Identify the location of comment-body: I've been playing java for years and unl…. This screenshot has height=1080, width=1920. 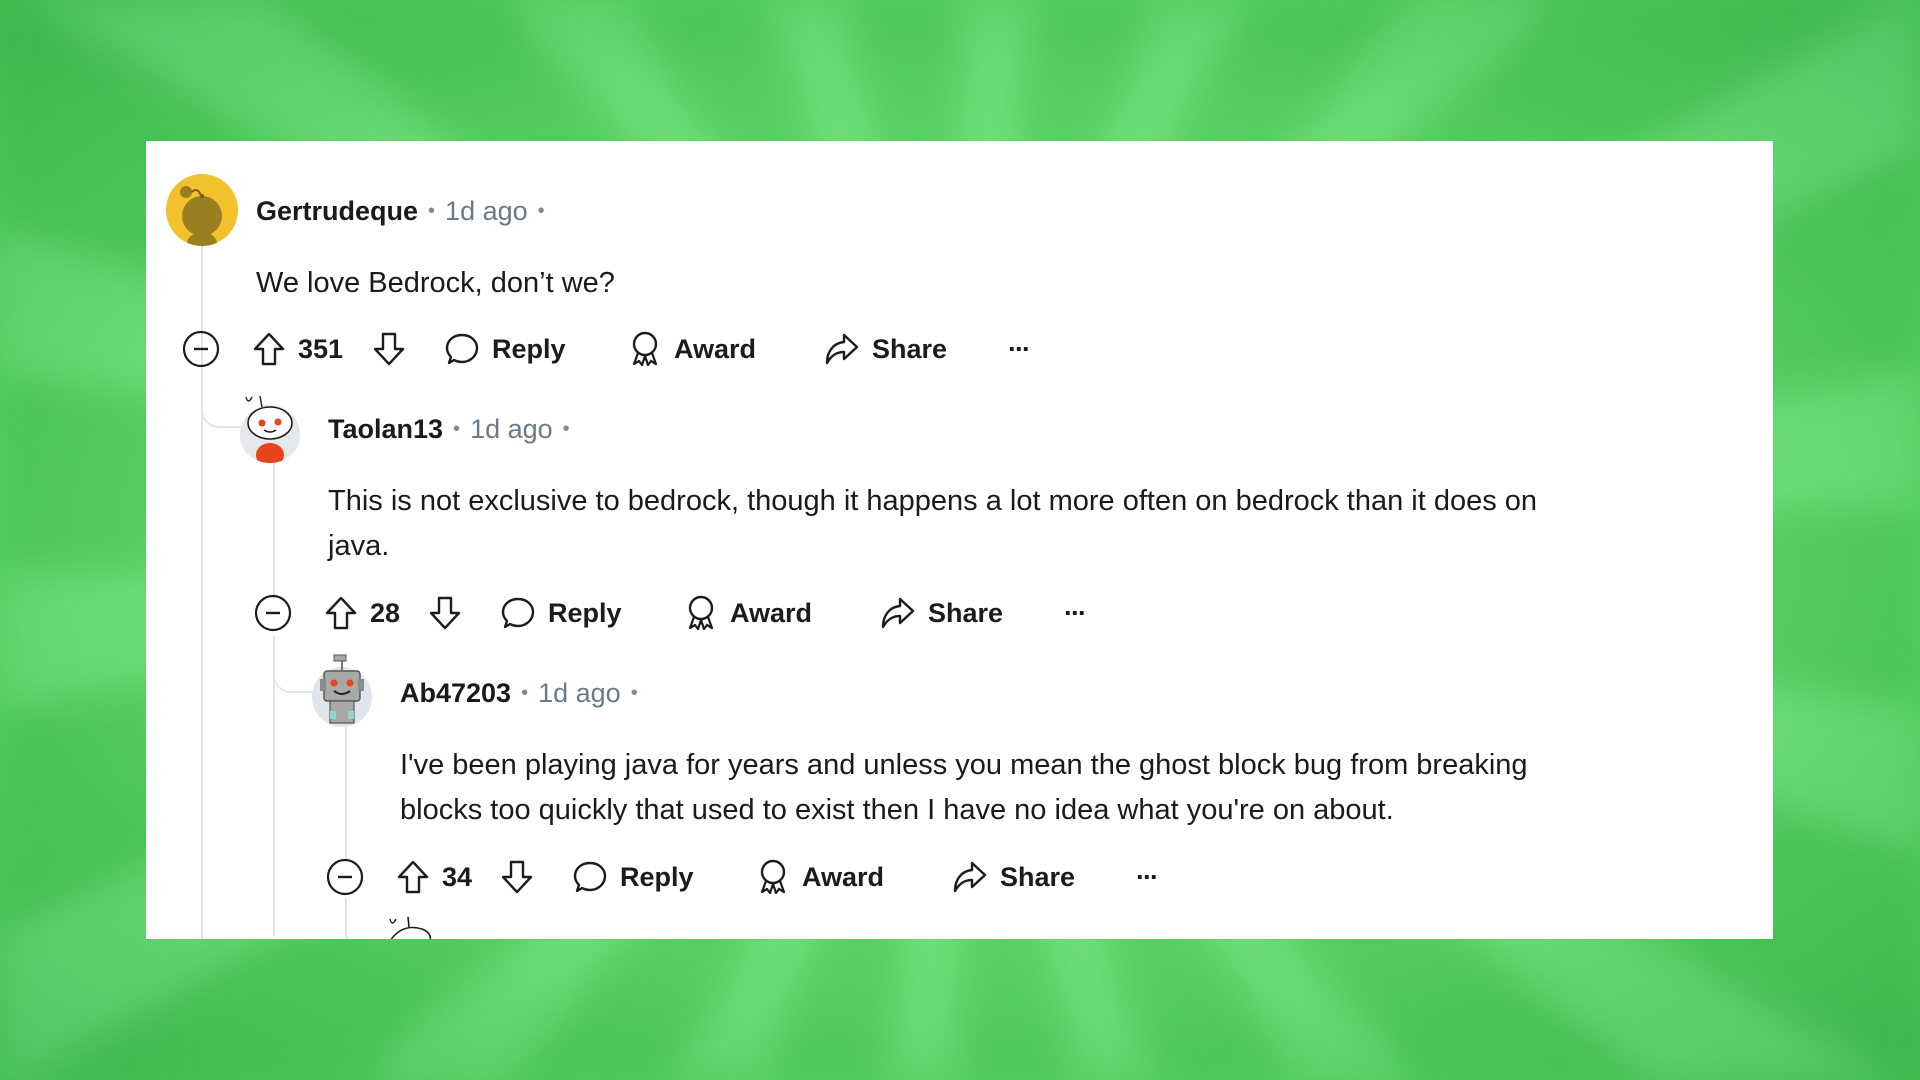
(964, 788).